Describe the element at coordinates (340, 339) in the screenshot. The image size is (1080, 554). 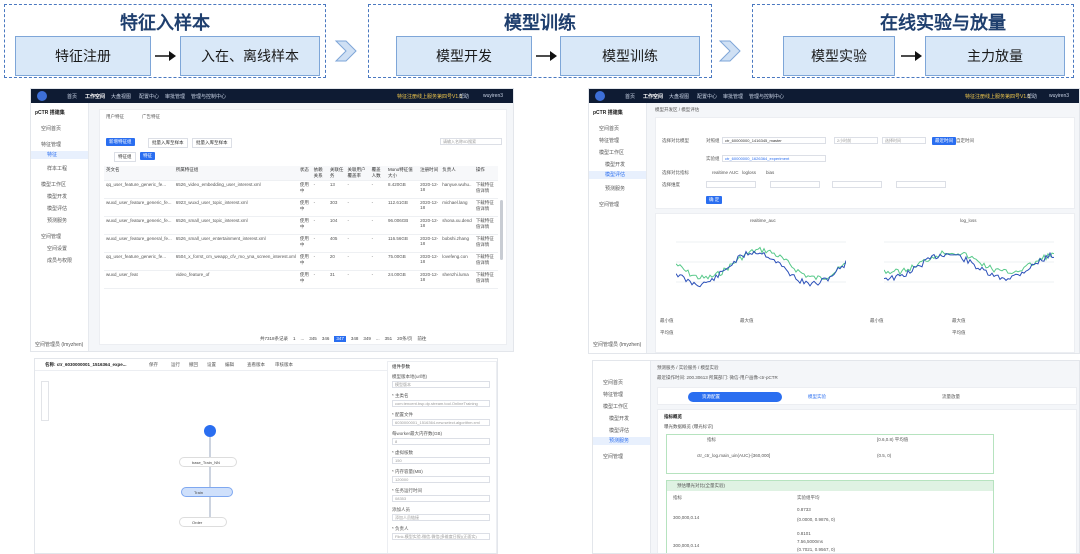
I see `page-button-active: 347` at that location.